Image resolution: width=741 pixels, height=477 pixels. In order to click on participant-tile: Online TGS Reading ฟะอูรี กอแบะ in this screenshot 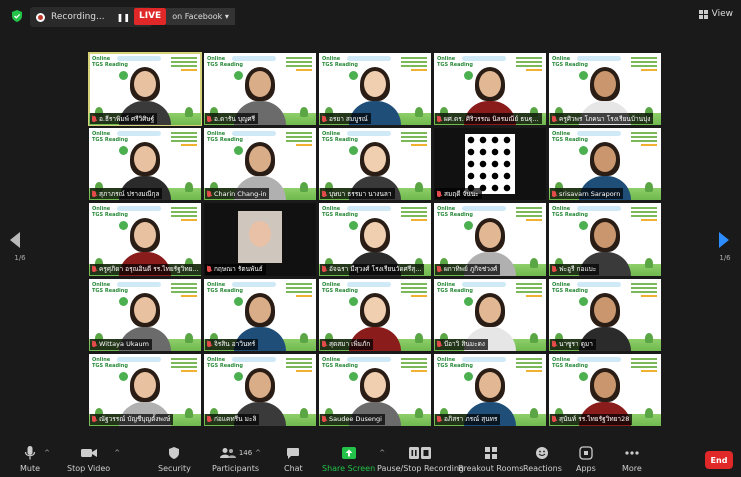, I will do `click(605, 239)`.